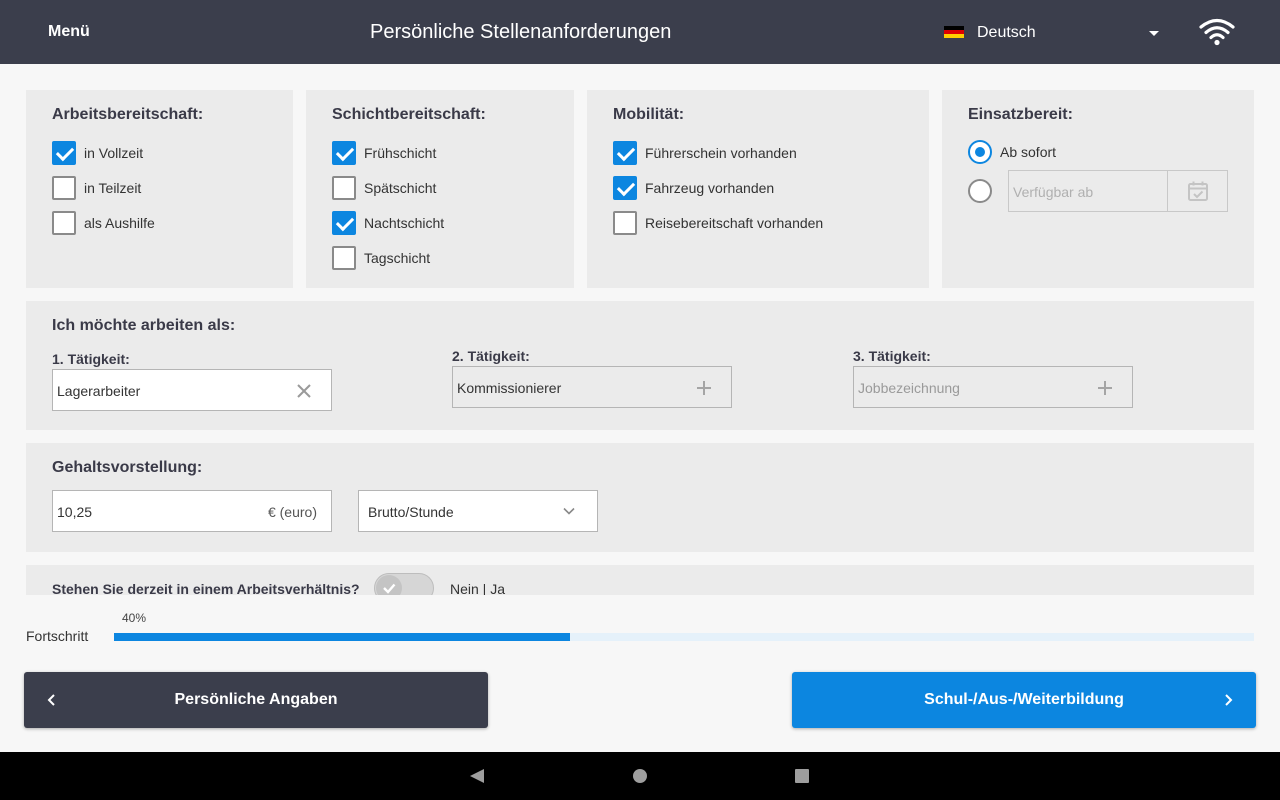 The image size is (1280, 800). I want to click on salary-value: 10,25, so click(75, 512).